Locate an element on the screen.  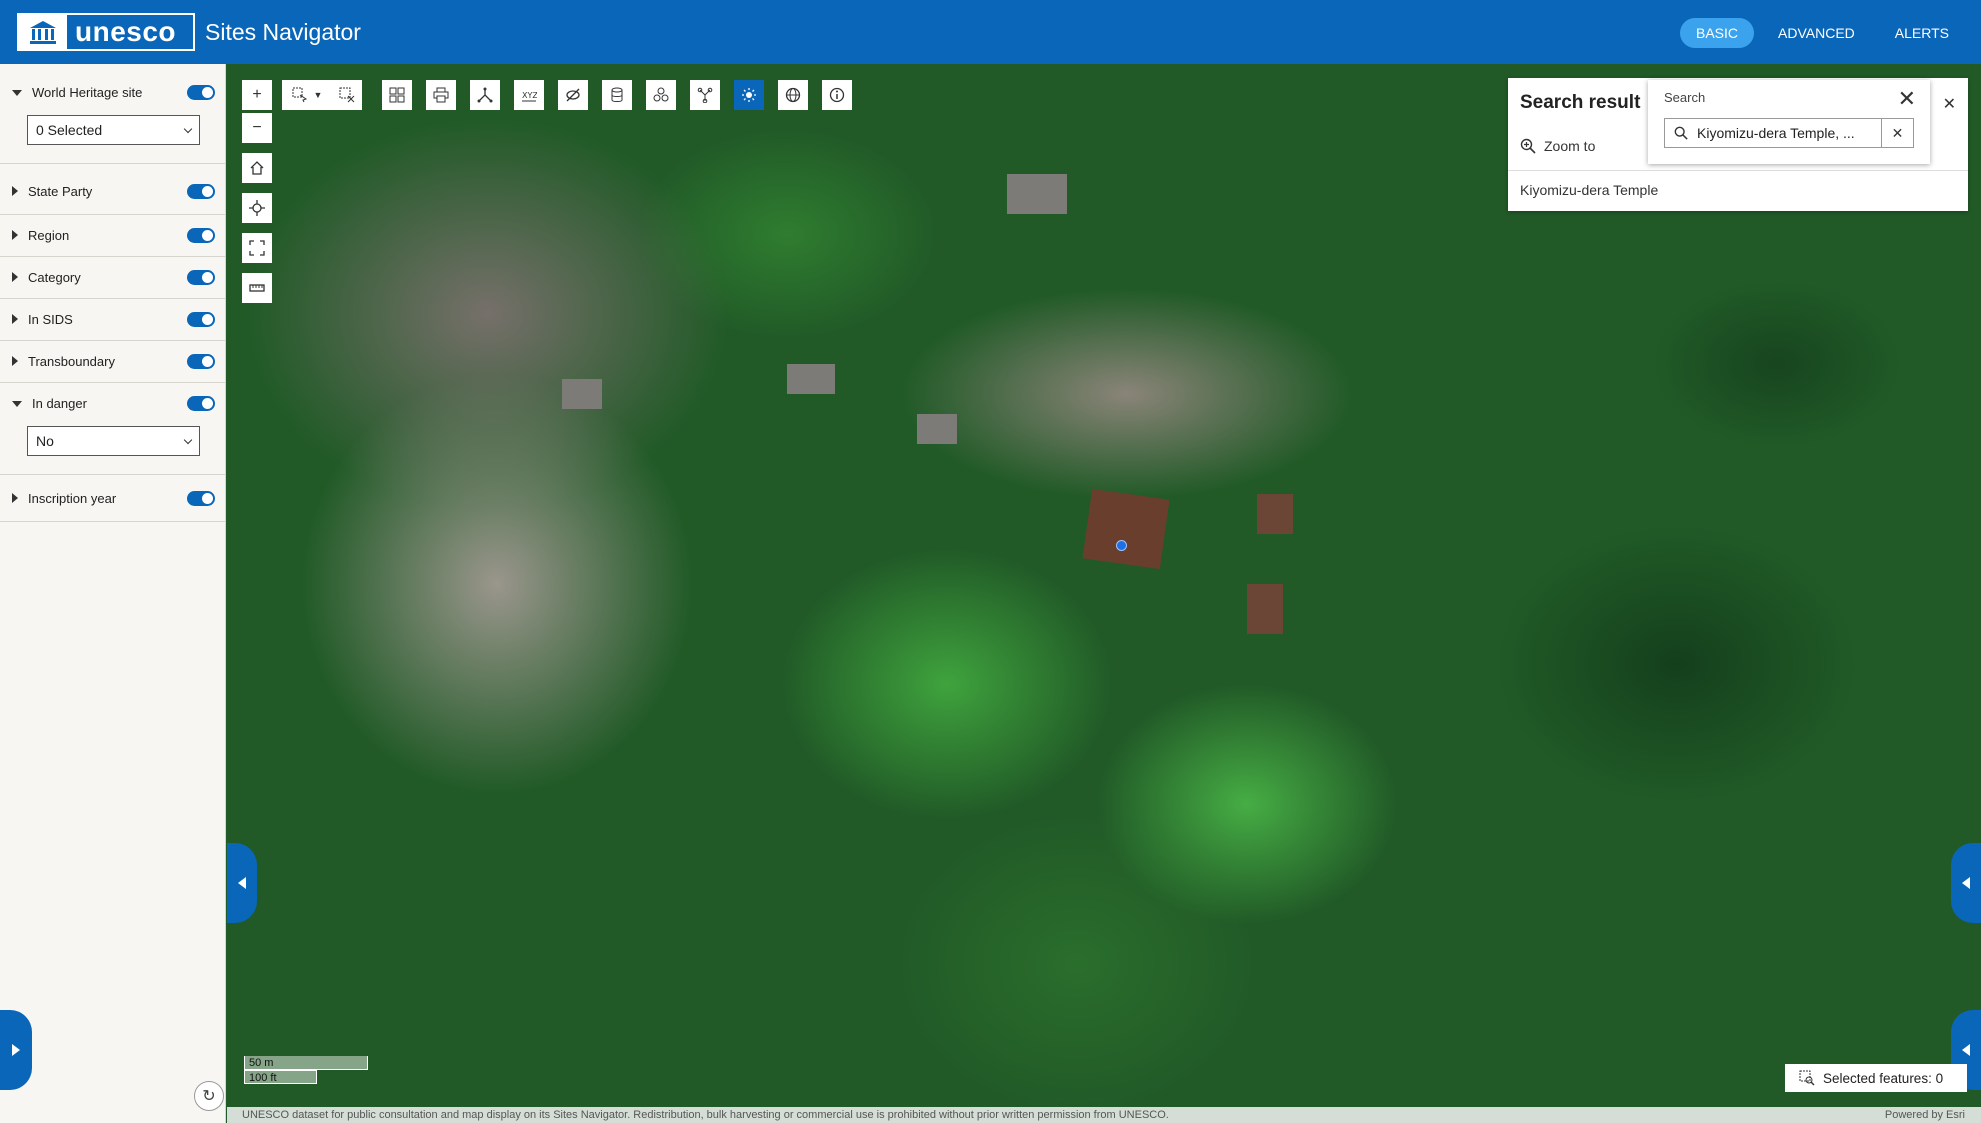
temple-emblem-icon is located at coordinates (43, 32).